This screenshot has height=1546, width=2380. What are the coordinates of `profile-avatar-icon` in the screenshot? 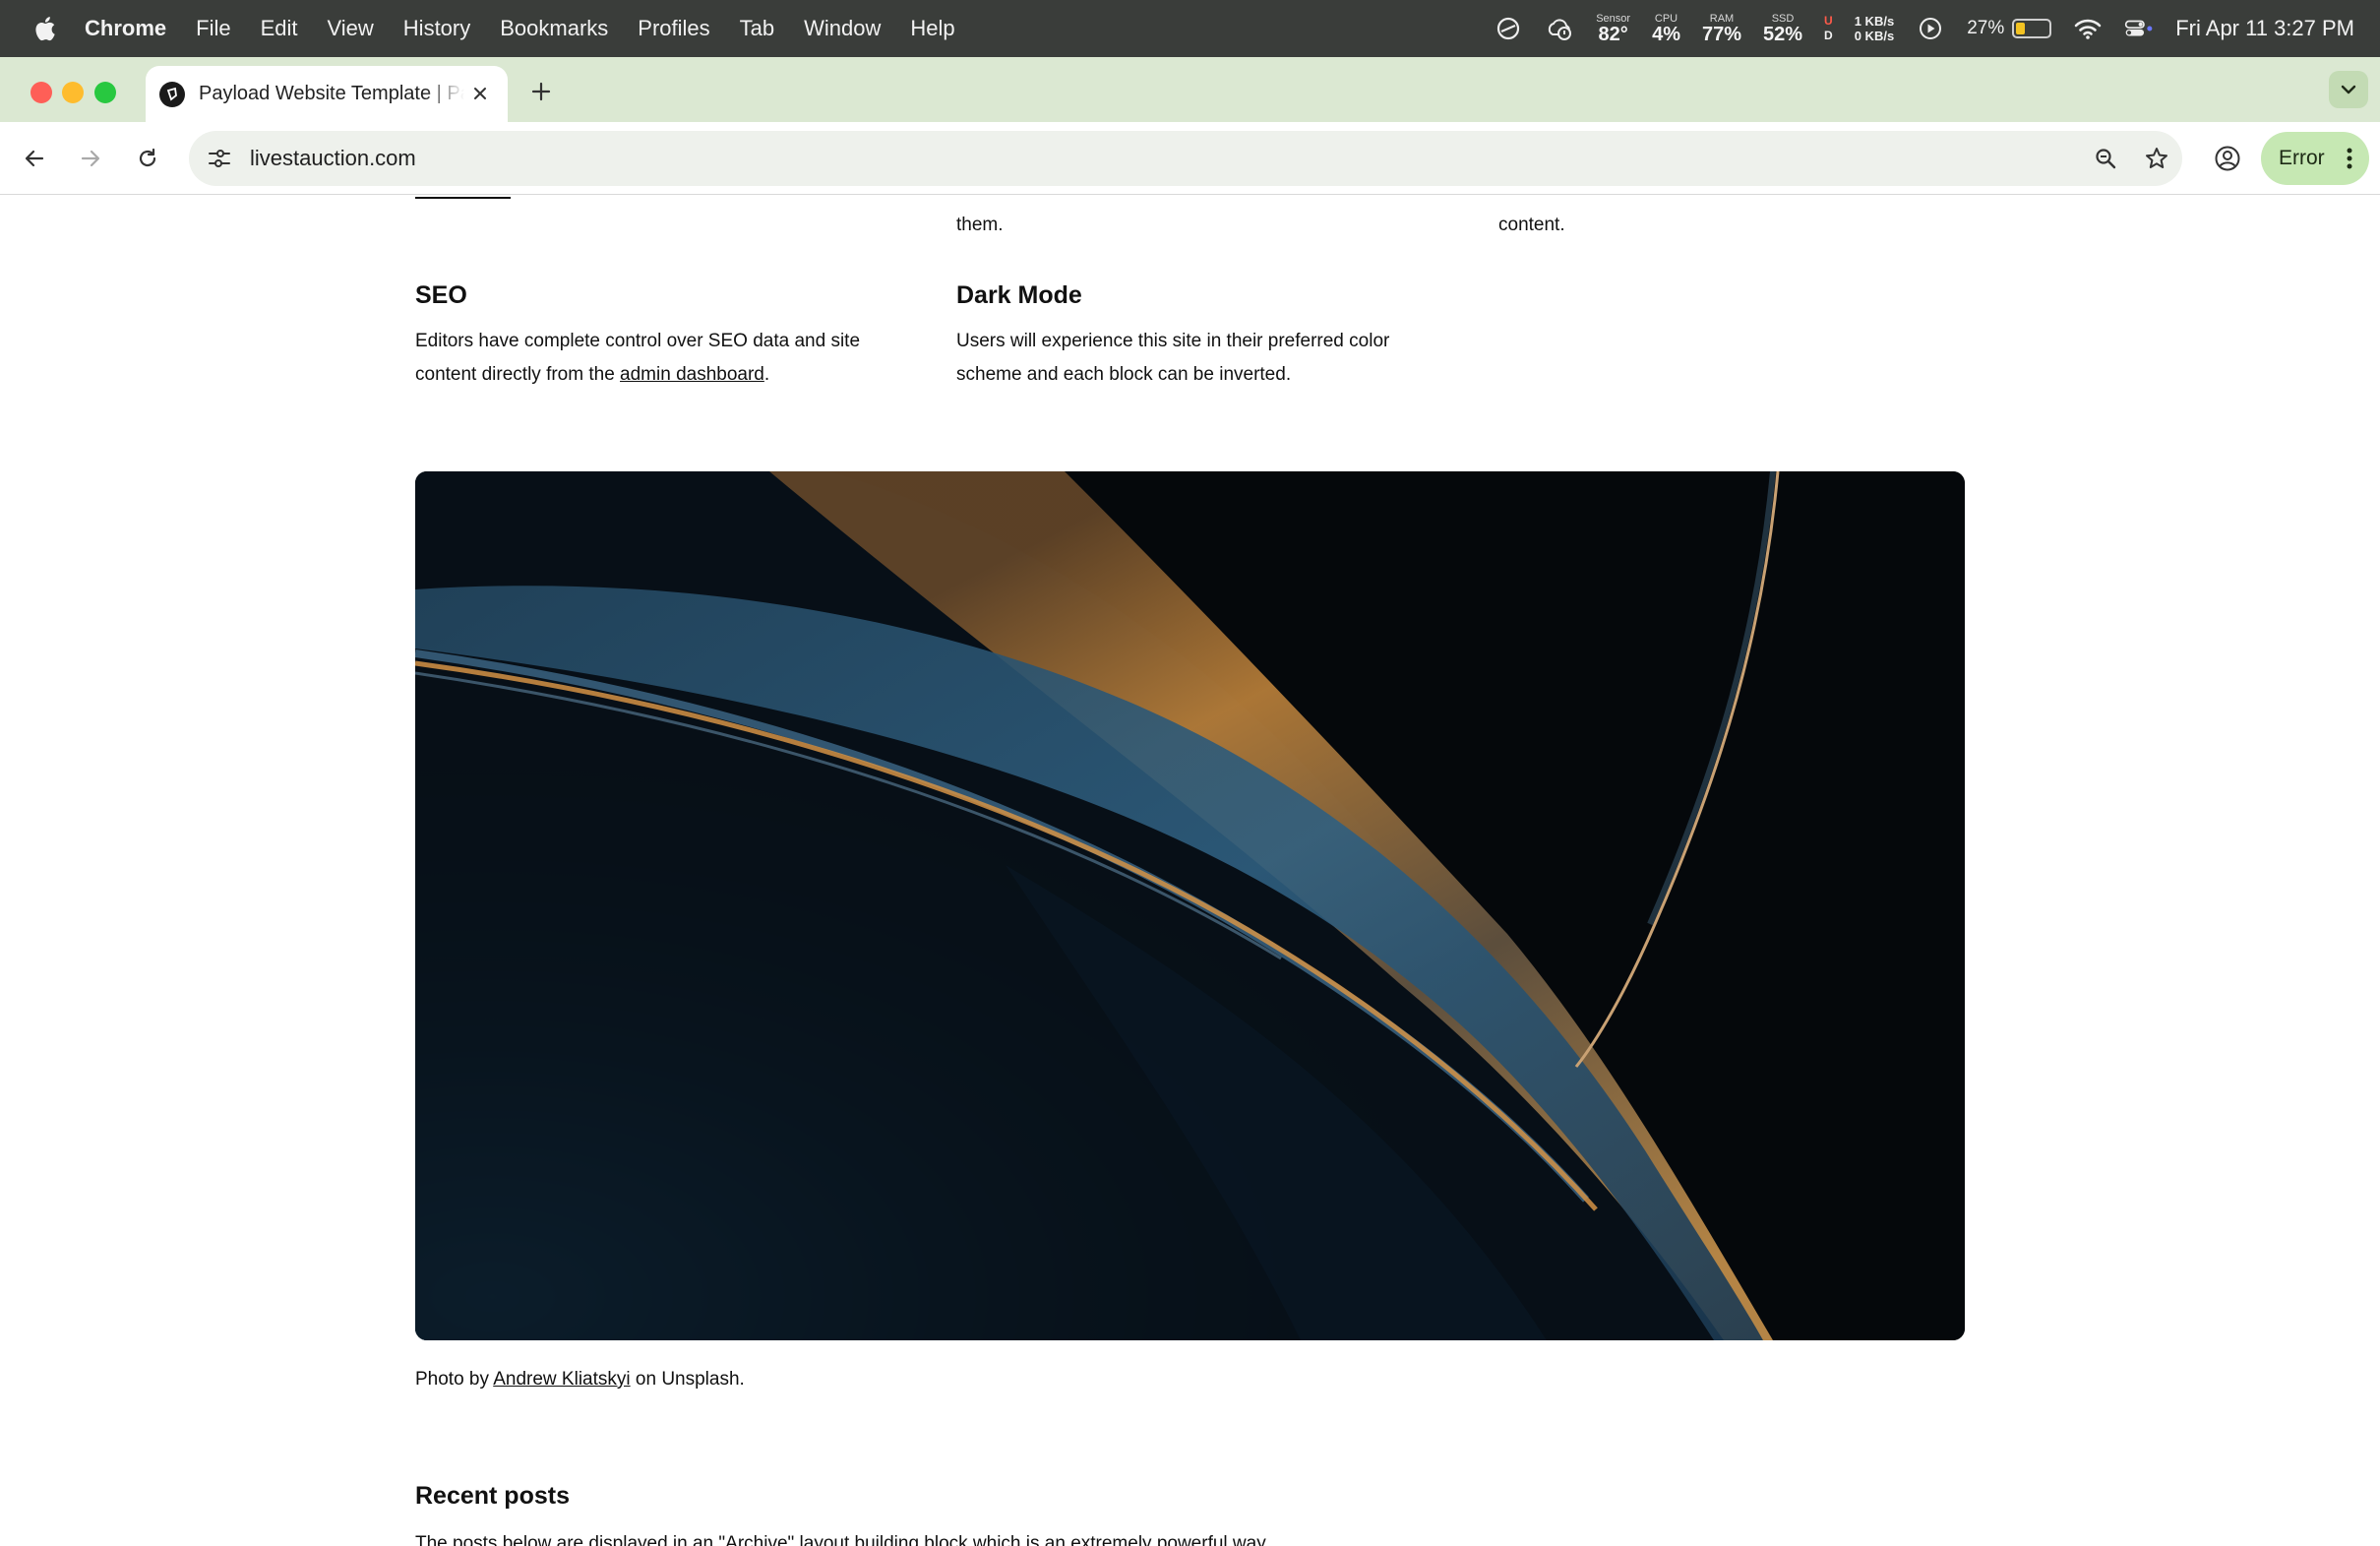 It's located at (2227, 158).